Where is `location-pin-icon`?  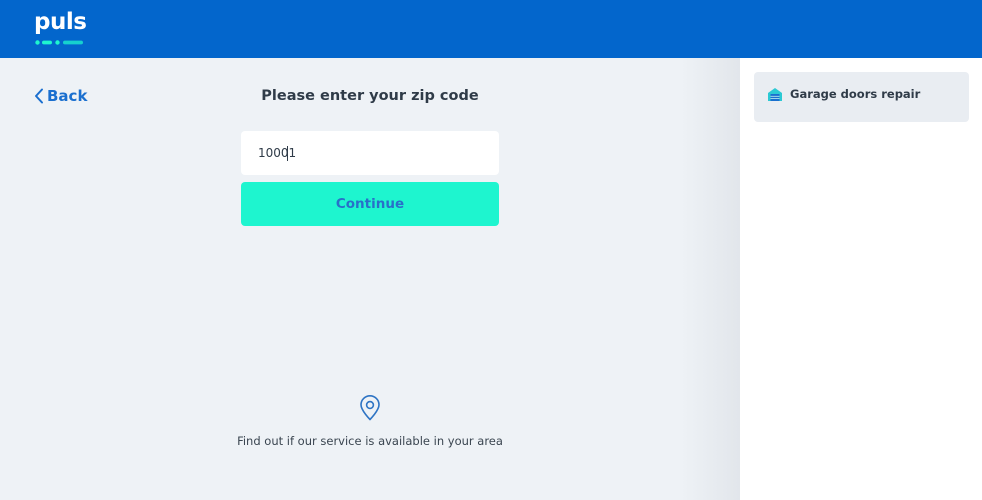
location-pin-icon is located at coordinates (370, 408).